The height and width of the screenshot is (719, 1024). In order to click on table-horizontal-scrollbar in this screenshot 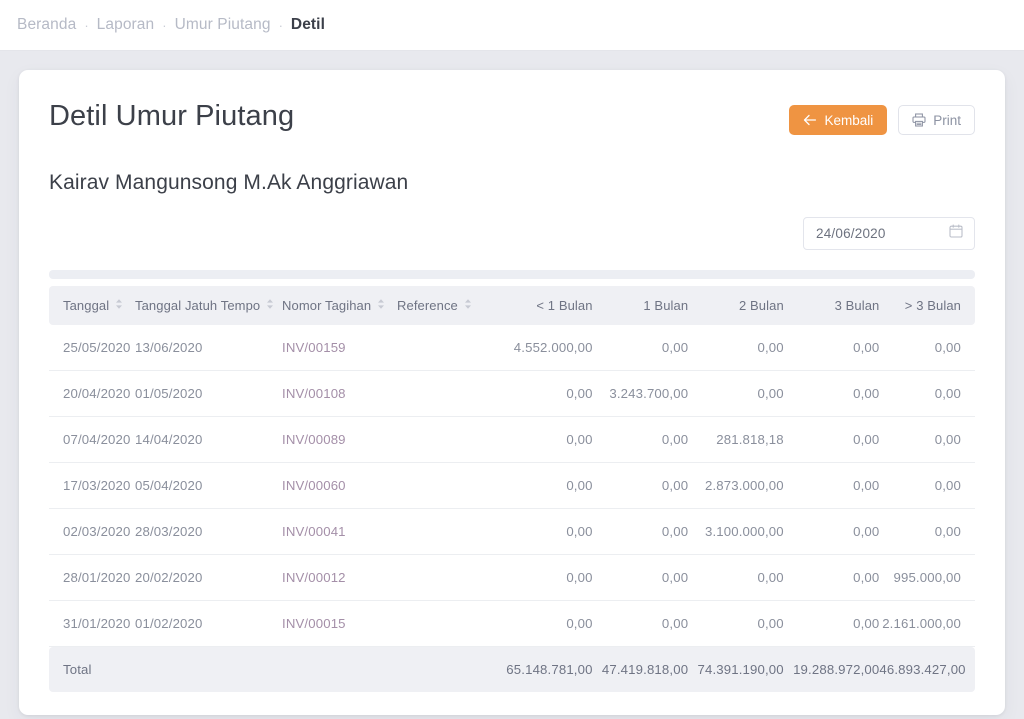, I will do `click(512, 274)`.